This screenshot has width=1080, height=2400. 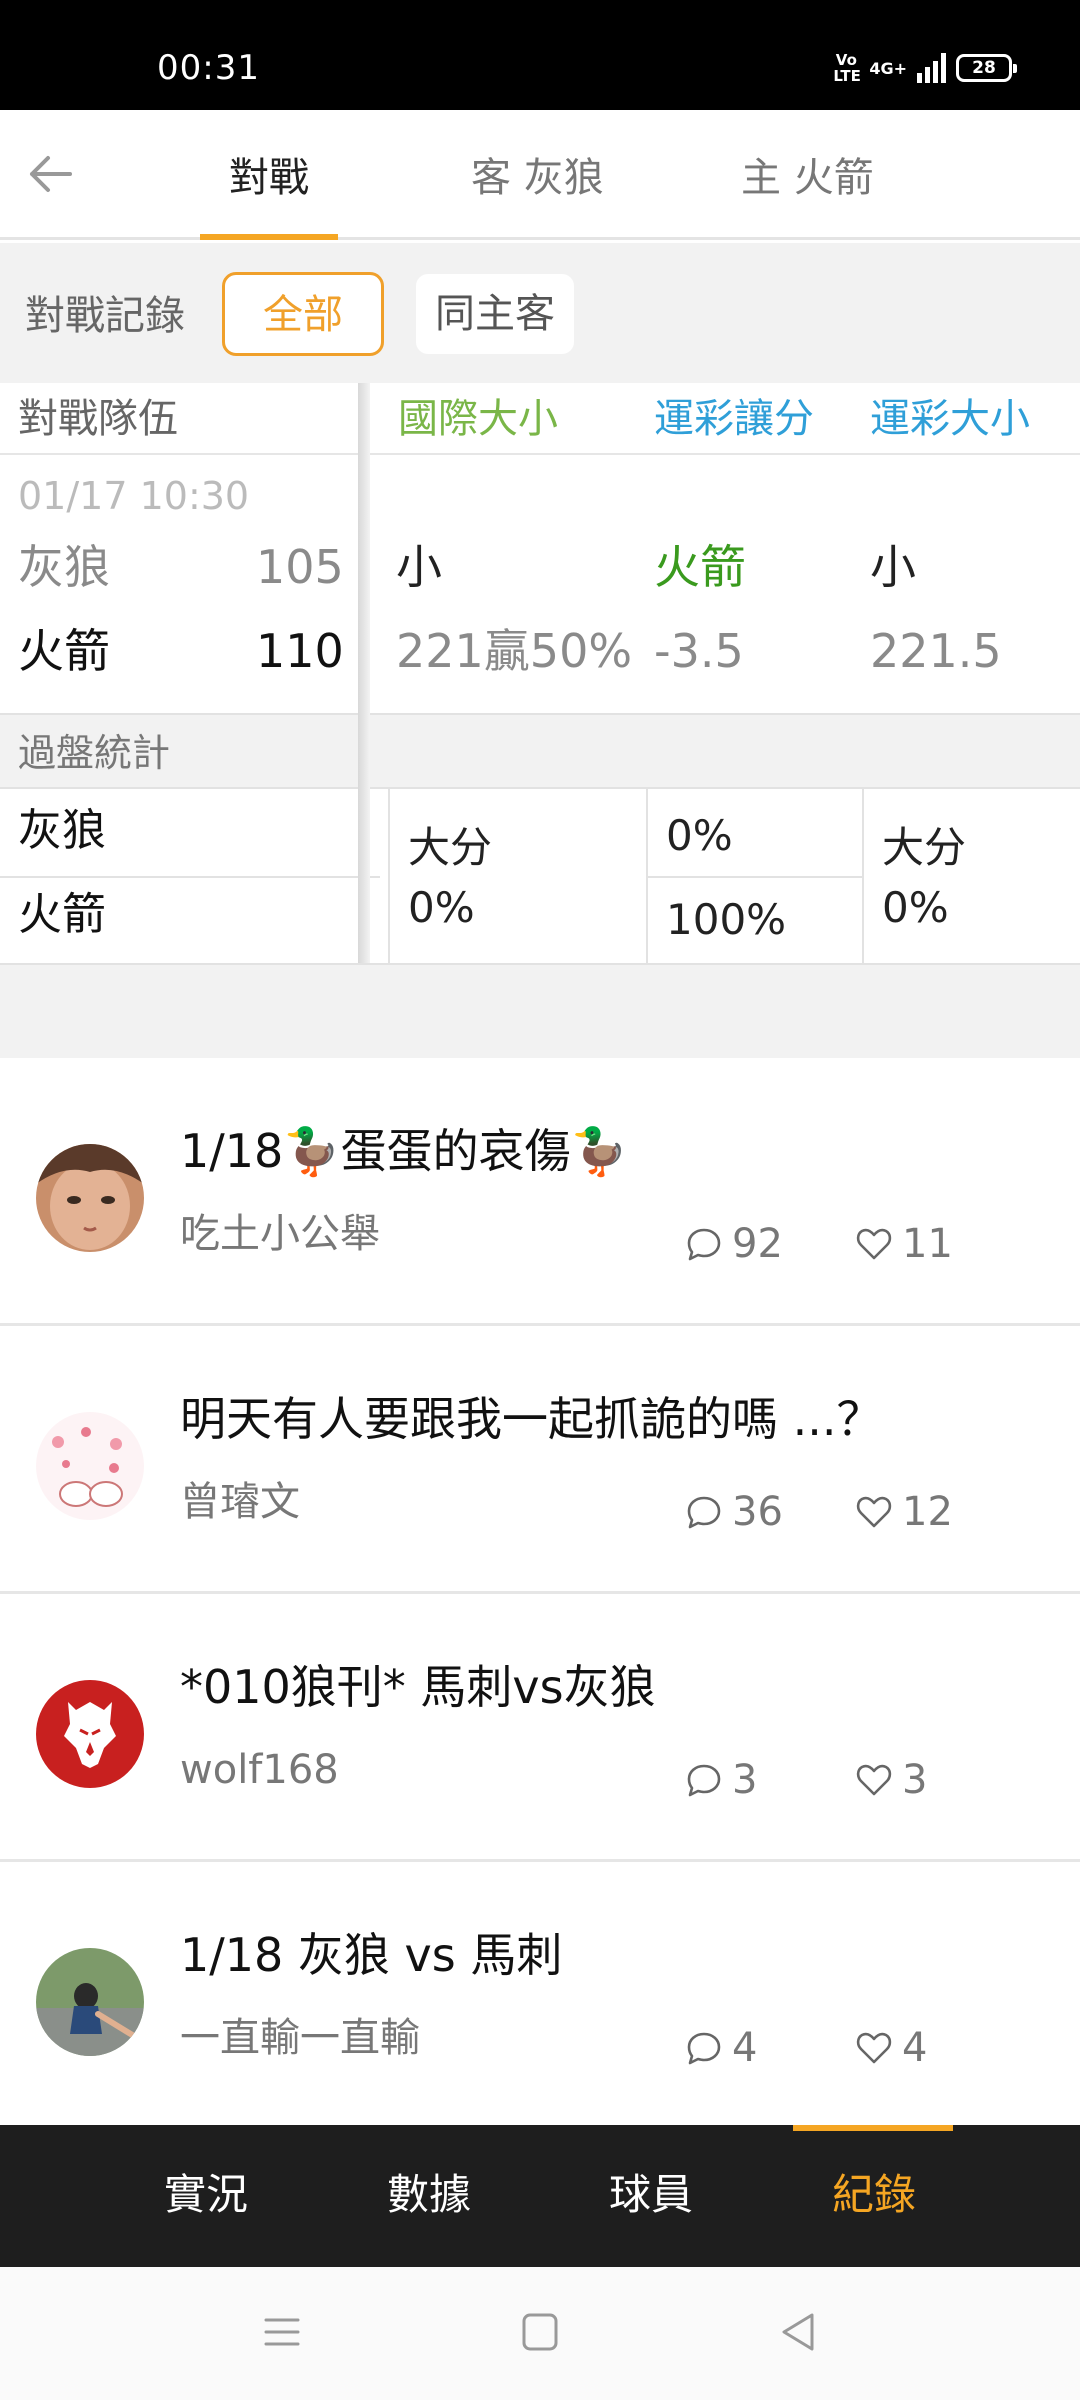 What do you see at coordinates (429, 2195) in the screenshot?
I see `nav-data: 數據` at bounding box center [429, 2195].